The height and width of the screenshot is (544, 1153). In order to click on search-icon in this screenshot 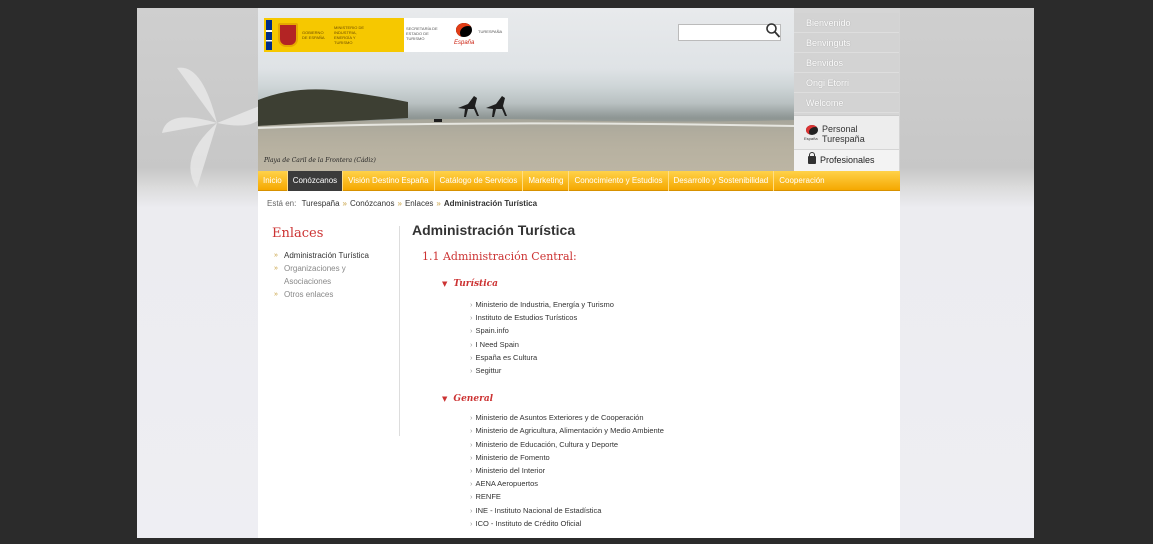, I will do `click(773, 31)`.